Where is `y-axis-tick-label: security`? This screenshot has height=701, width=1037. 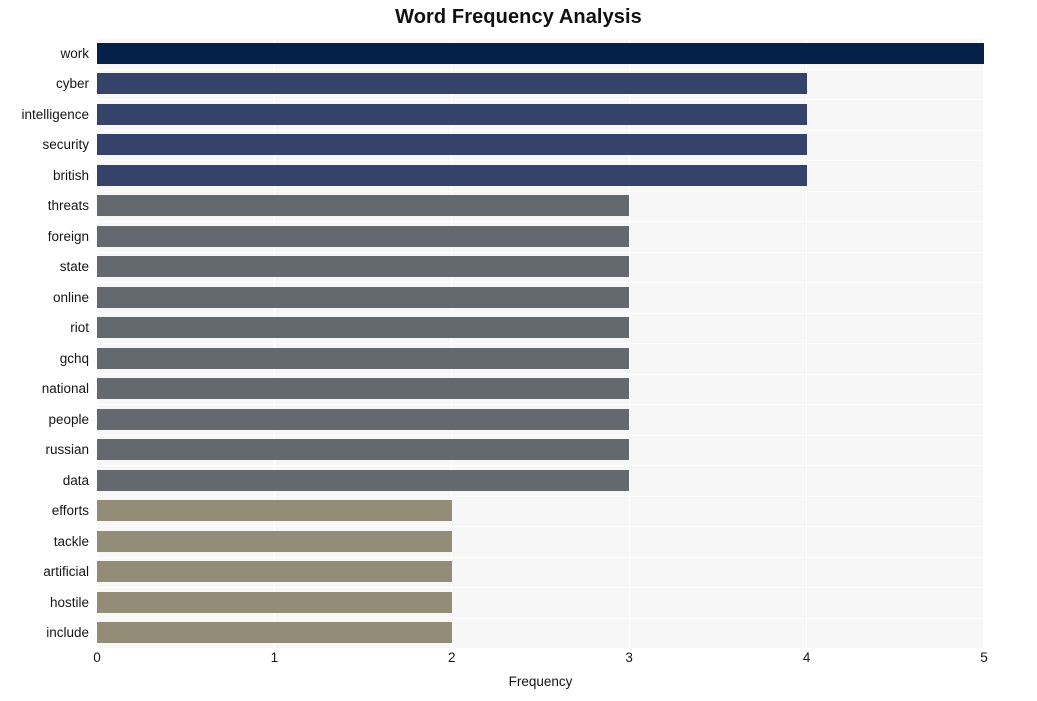
y-axis-tick-label: security is located at coordinates (65, 145).